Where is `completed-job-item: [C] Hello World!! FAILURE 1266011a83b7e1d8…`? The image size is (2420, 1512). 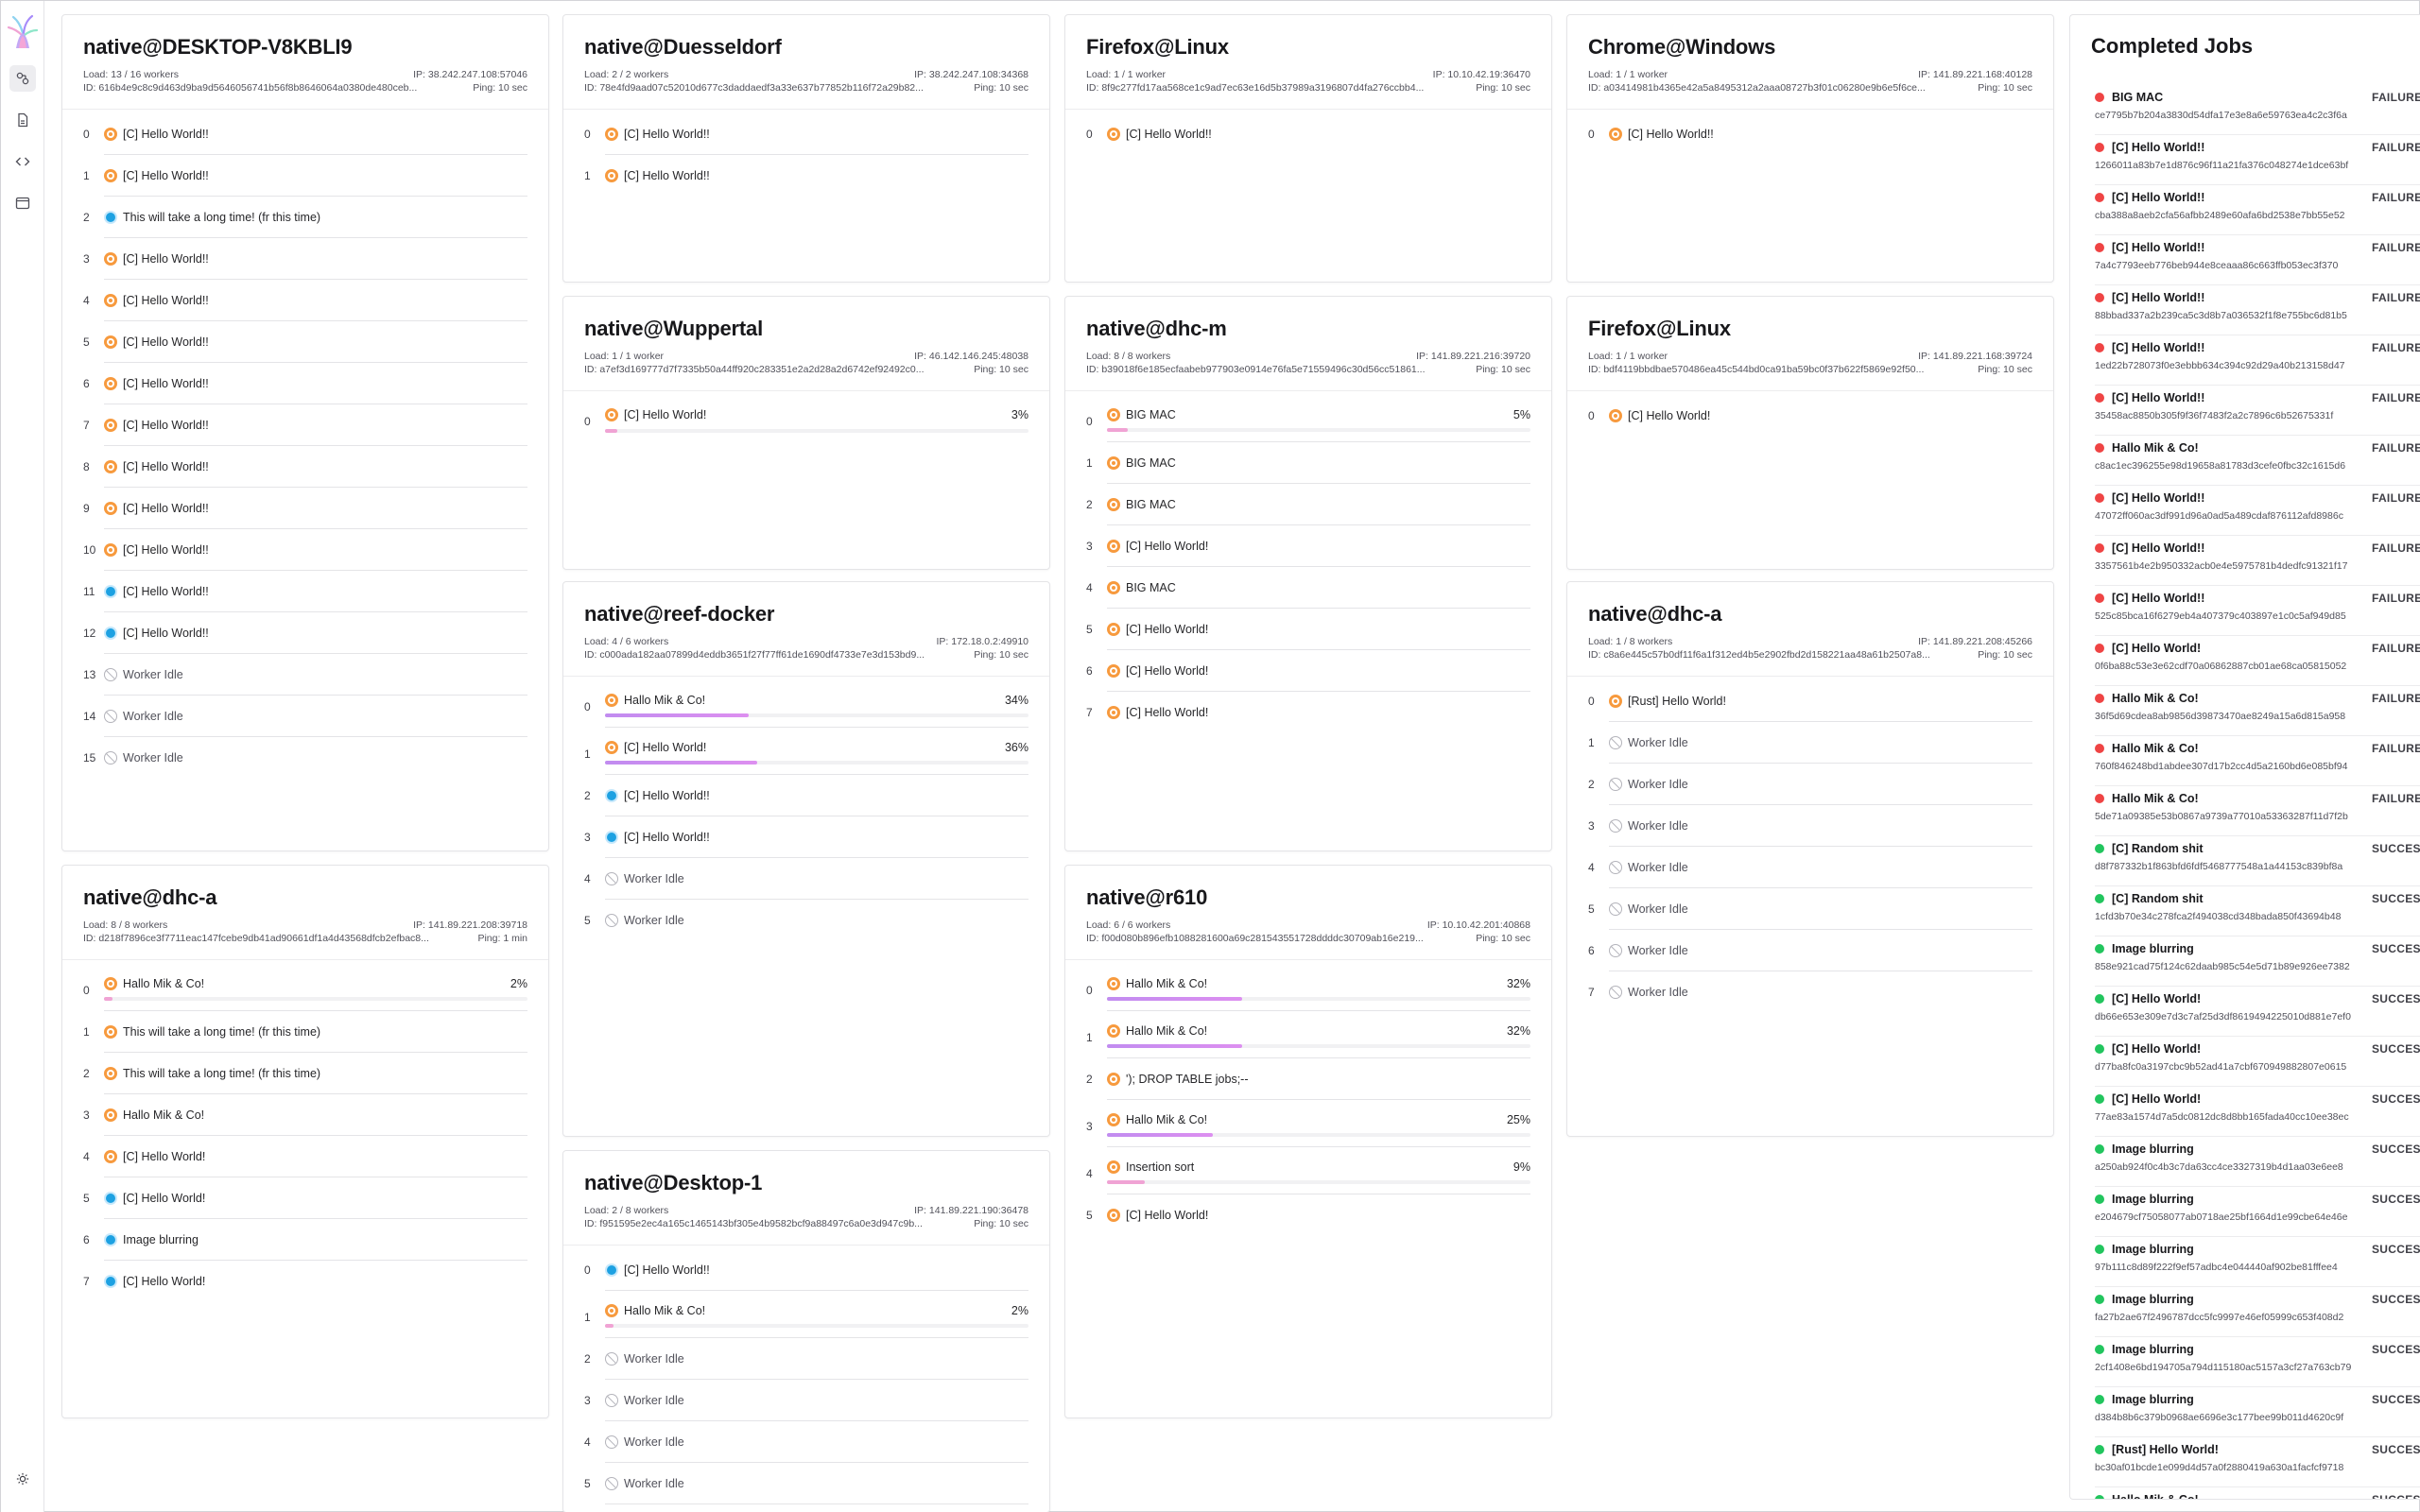 completed-job-item: [C] Hello World!! FAILURE 1266011a83b7e1d8… is located at coordinates (2257, 161).